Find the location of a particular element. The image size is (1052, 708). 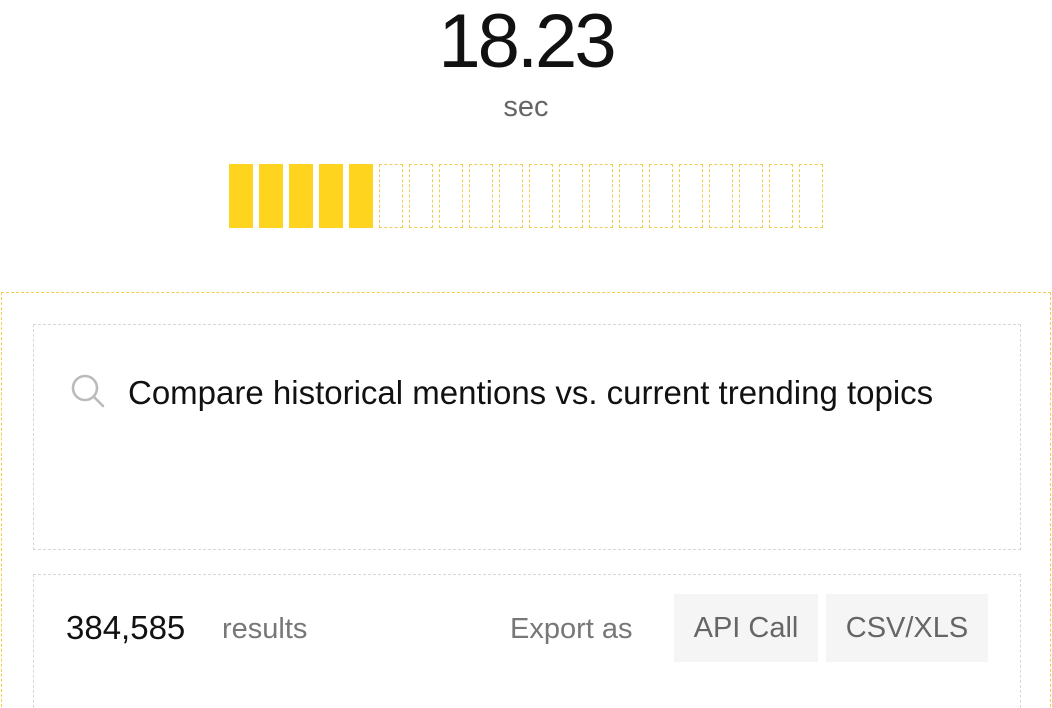

export-label: Export as is located at coordinates (571, 629).